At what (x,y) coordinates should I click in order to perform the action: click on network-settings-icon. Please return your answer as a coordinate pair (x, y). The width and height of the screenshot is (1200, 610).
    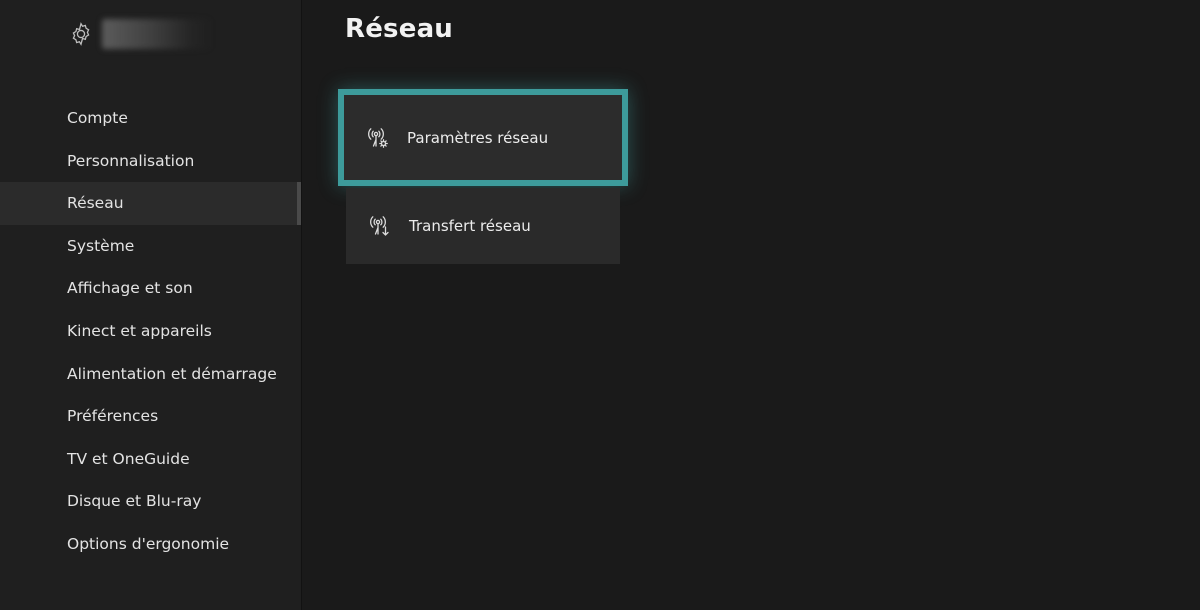
    Looking at the image, I should click on (378, 137).